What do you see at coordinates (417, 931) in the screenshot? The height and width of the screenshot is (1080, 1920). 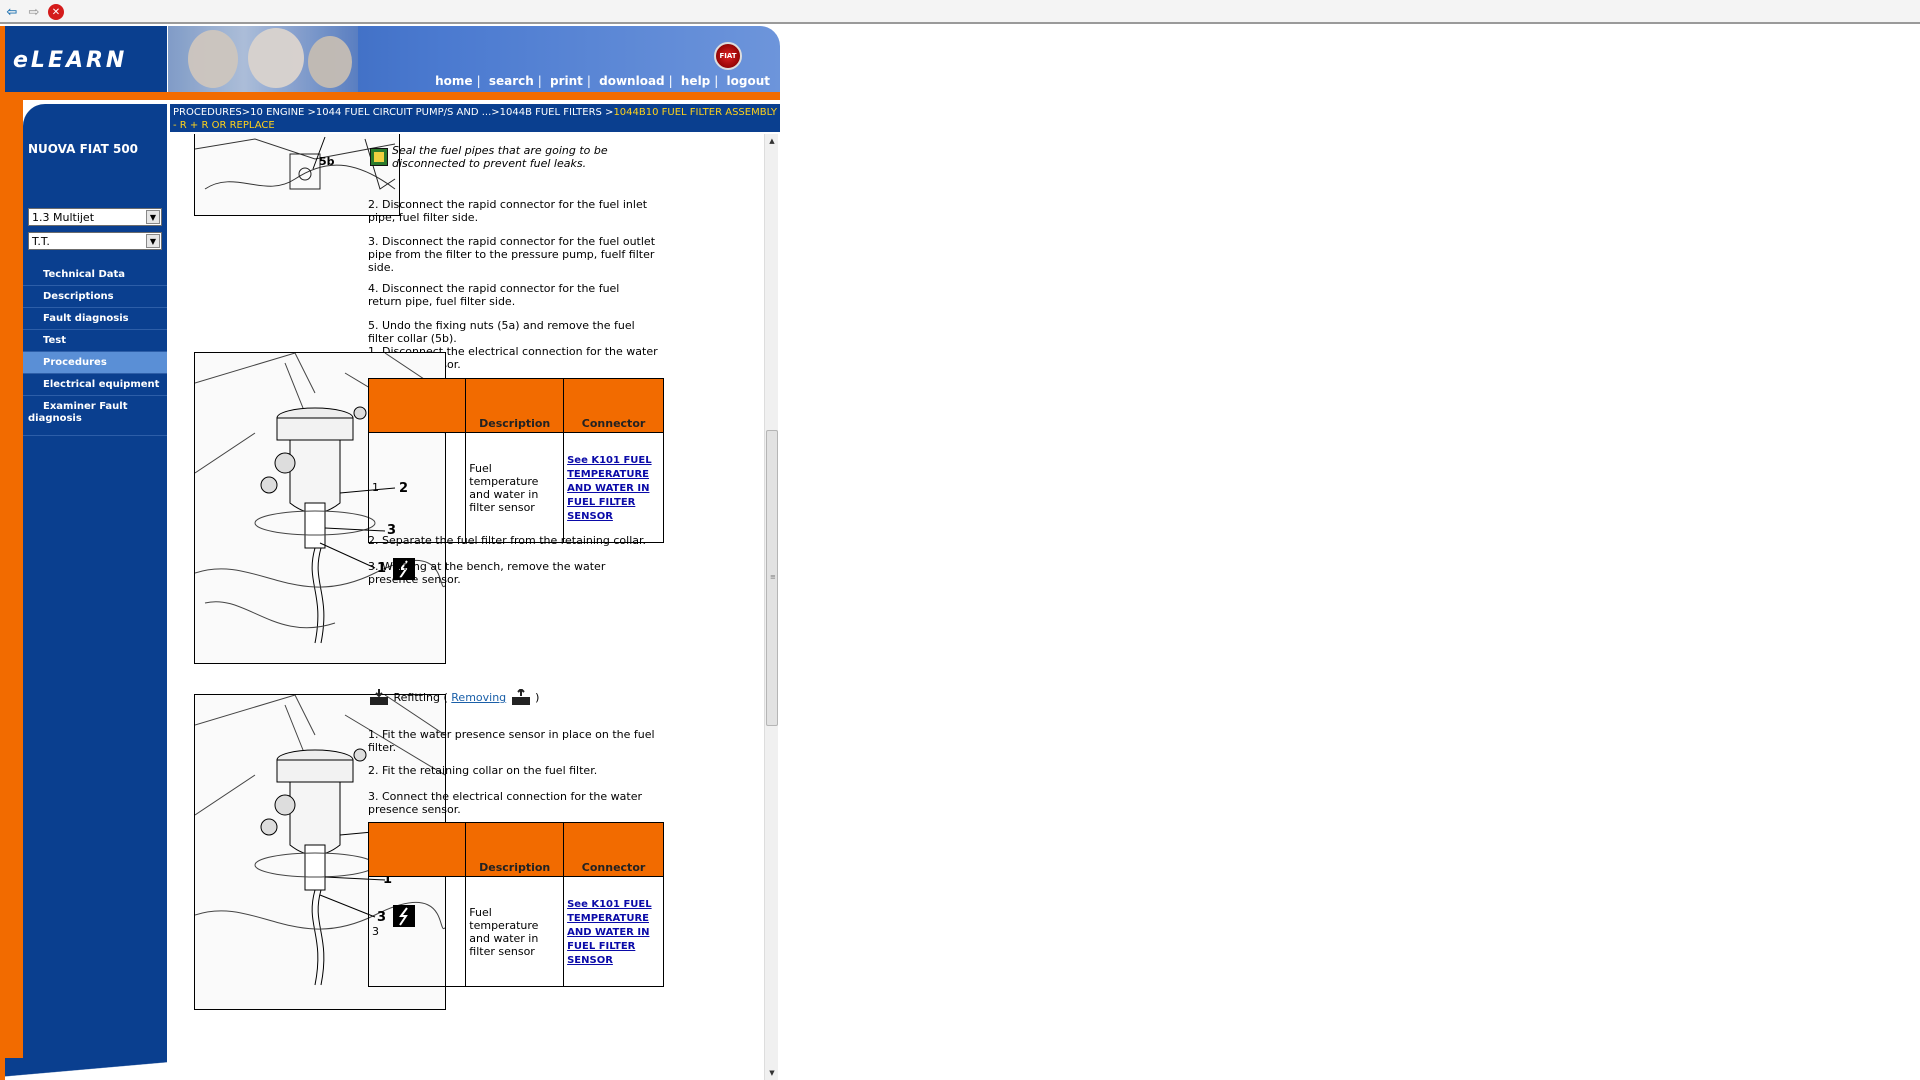 I see `table-cell-number: 3` at bounding box center [417, 931].